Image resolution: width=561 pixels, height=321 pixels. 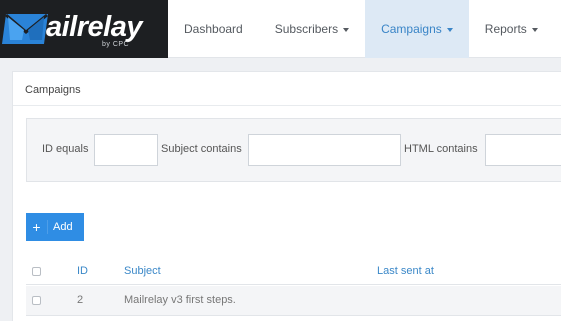 I want to click on subject-filter-label: Subject contains, so click(x=201, y=149).